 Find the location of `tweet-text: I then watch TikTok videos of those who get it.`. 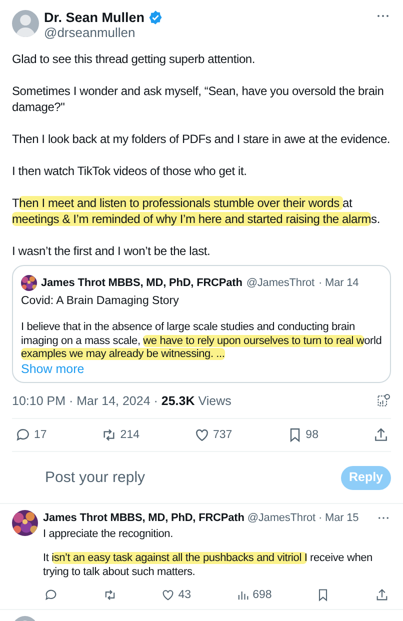

tweet-text: I then watch TikTok videos of those who get it. is located at coordinates (130, 171).